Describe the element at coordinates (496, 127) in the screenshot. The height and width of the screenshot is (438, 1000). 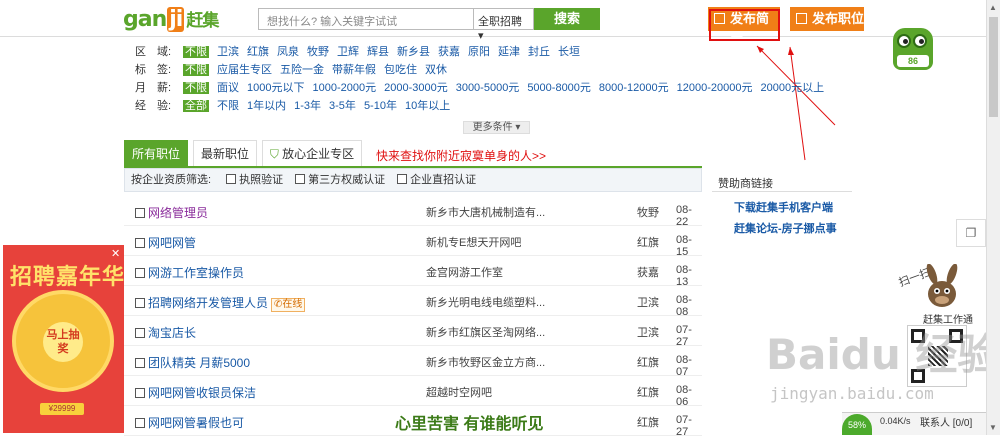
I see `more-conditions-button: 更多条件 ▾` at that location.